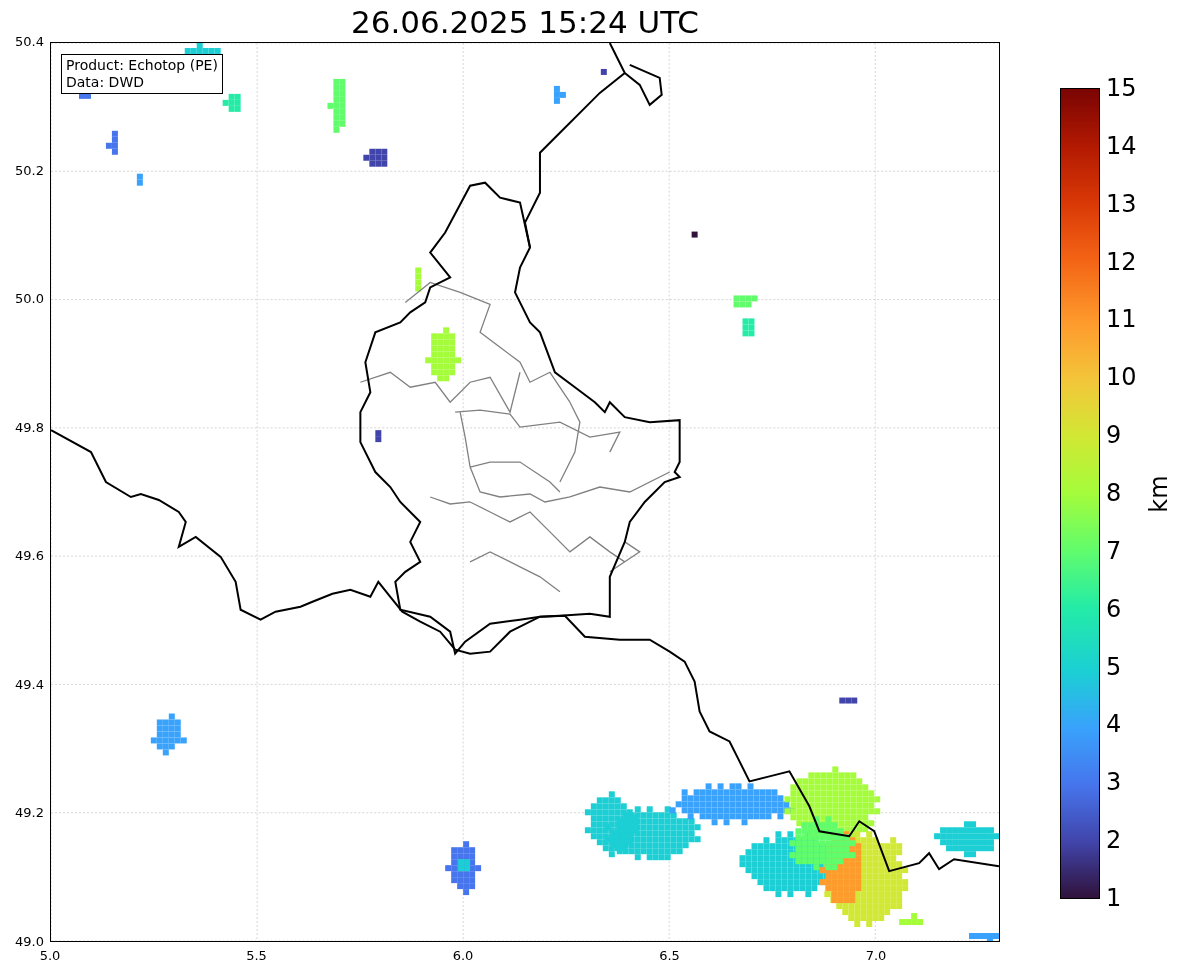  Describe the element at coordinates (1121, 377) in the screenshot. I see `colorbar-tick-label: 10` at that location.